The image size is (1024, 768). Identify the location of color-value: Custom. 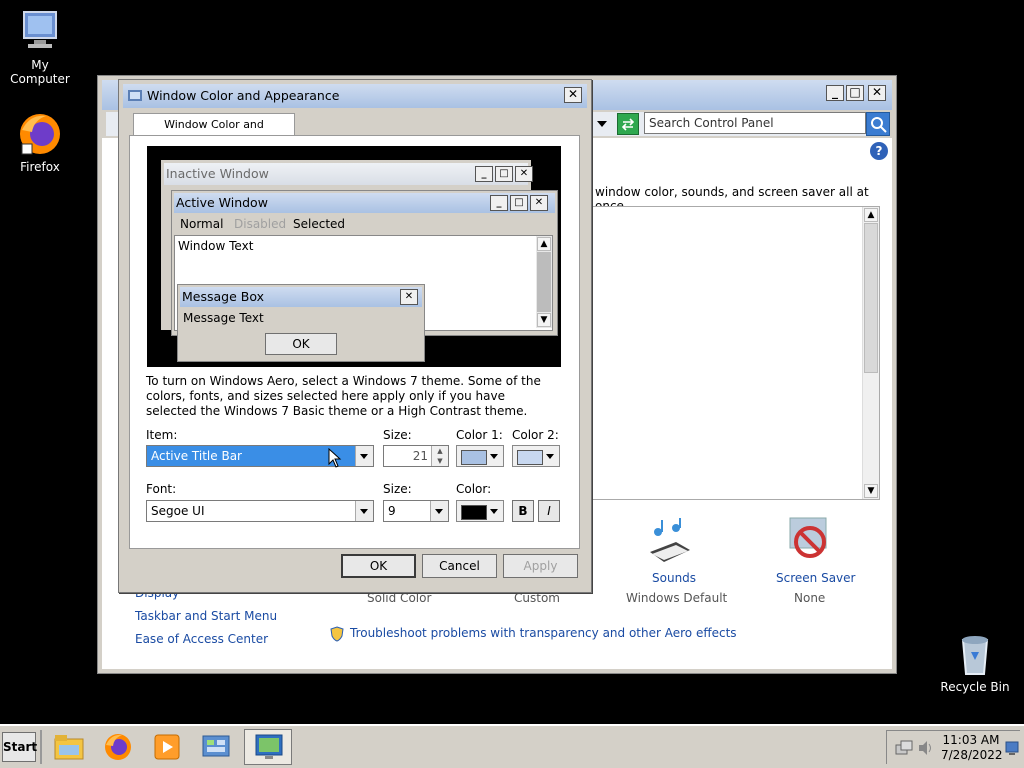
(537, 598).